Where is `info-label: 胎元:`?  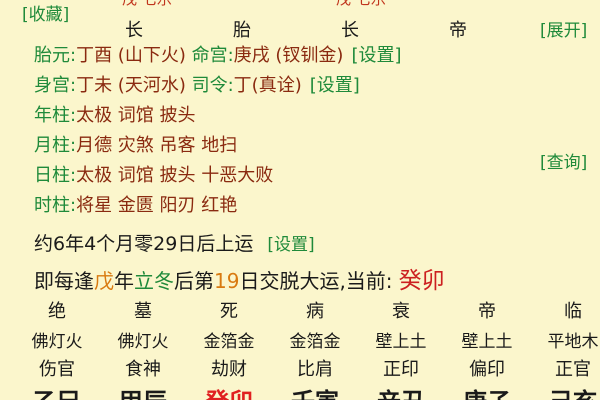 info-label: 胎元: is located at coordinates (55, 55).